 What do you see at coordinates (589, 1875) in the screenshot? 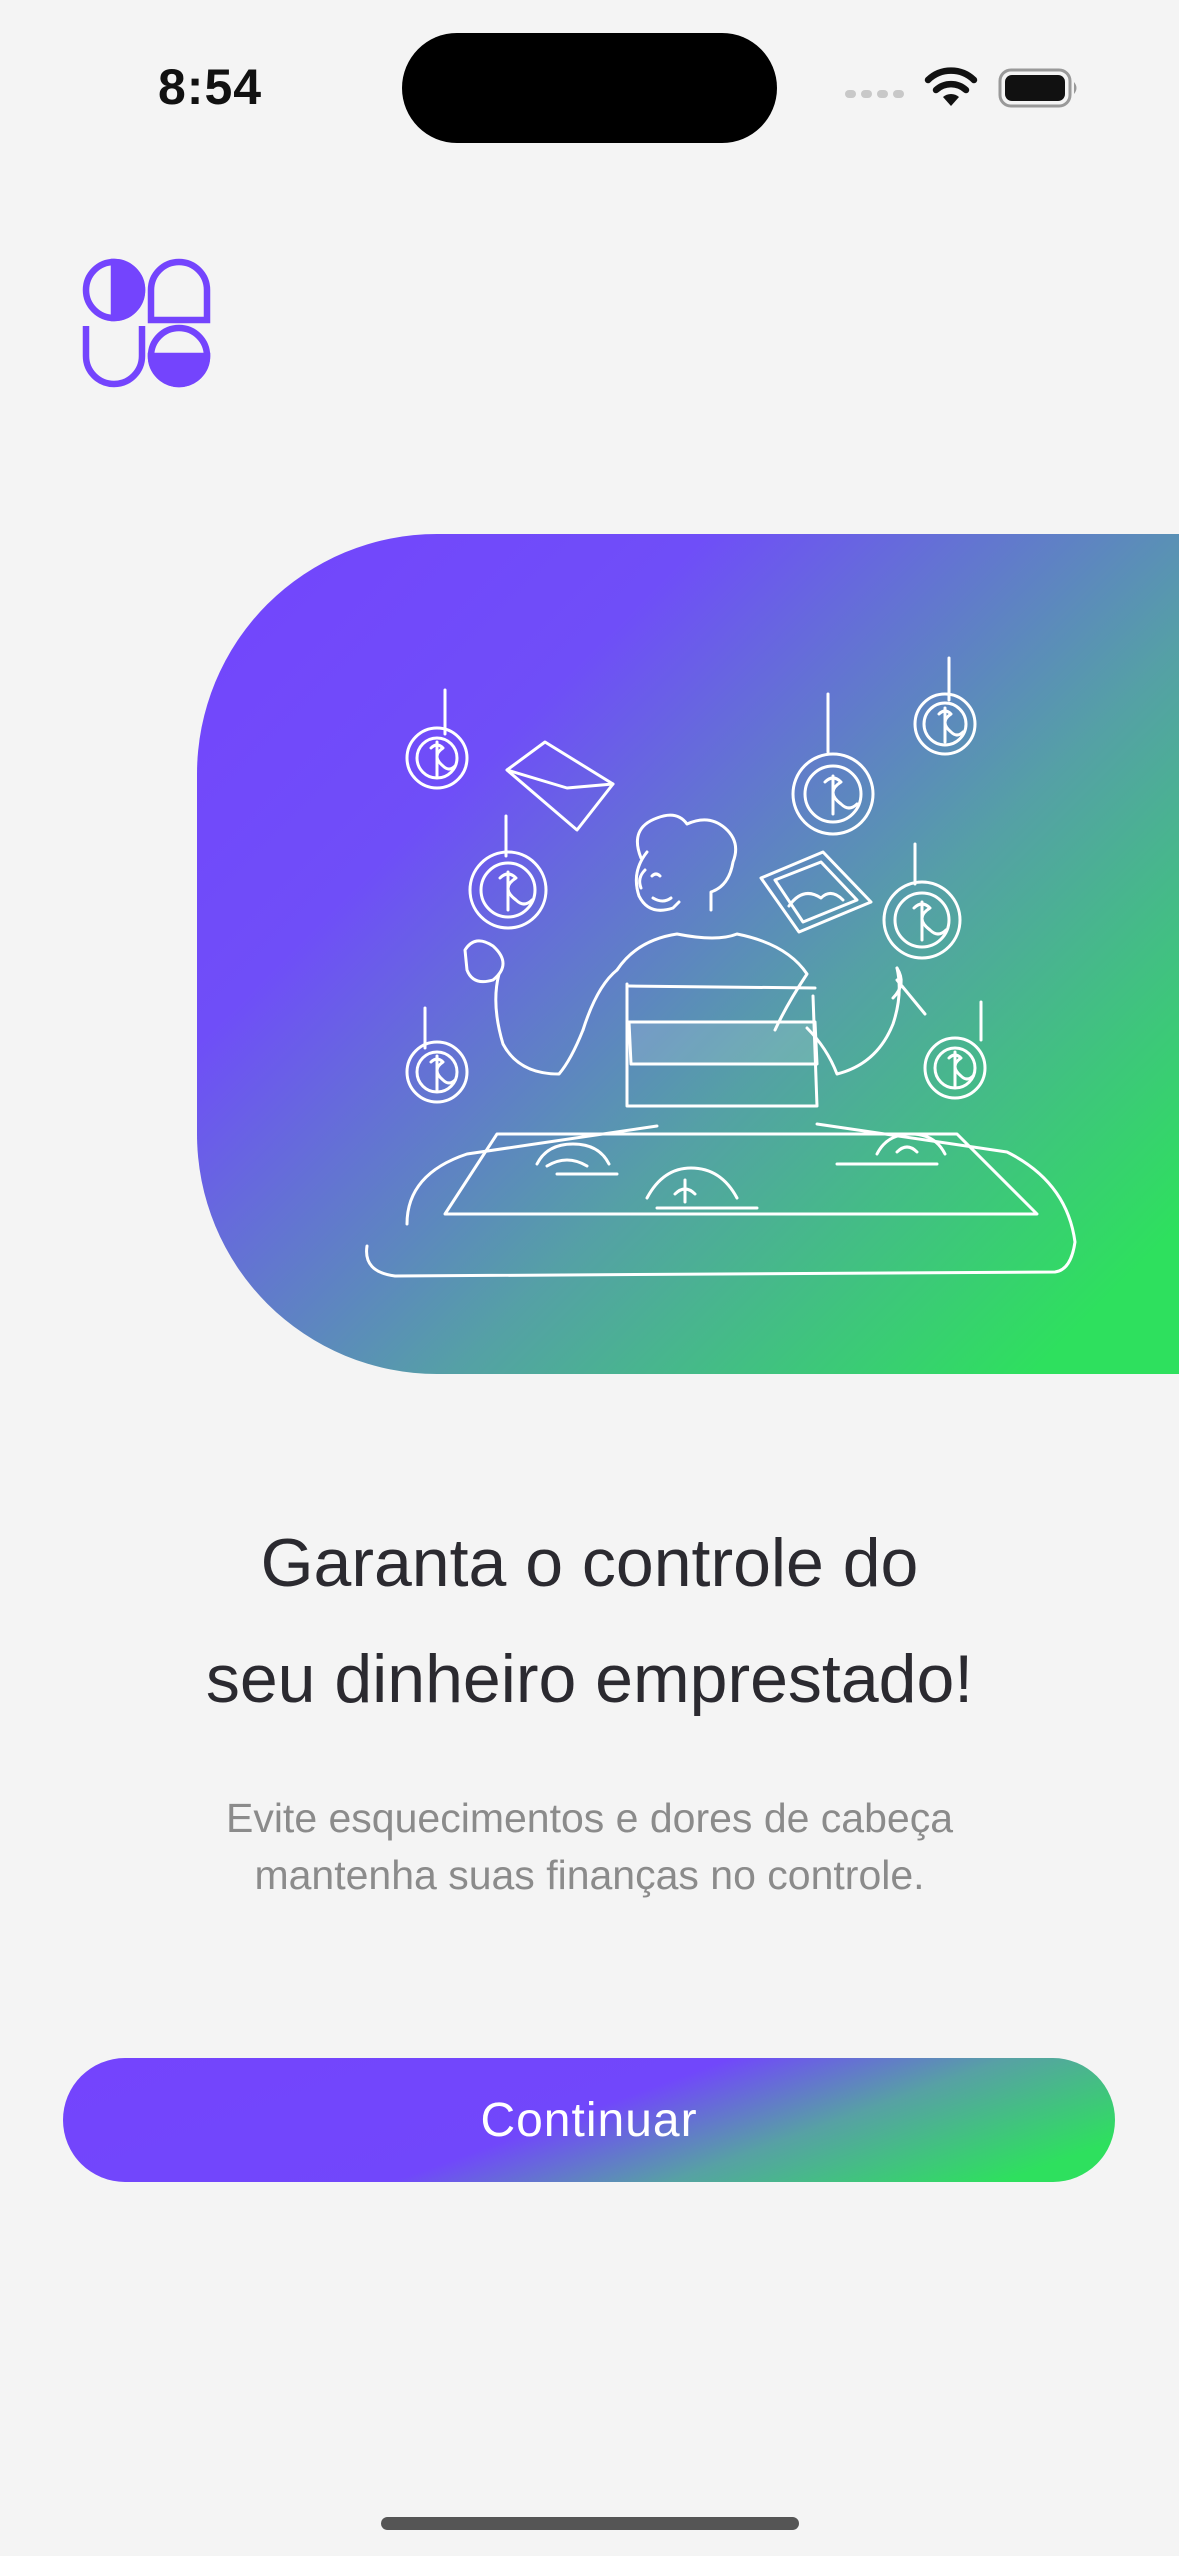
I see `page-subtitle-line2: mantenha suas finanças no controle.` at bounding box center [589, 1875].